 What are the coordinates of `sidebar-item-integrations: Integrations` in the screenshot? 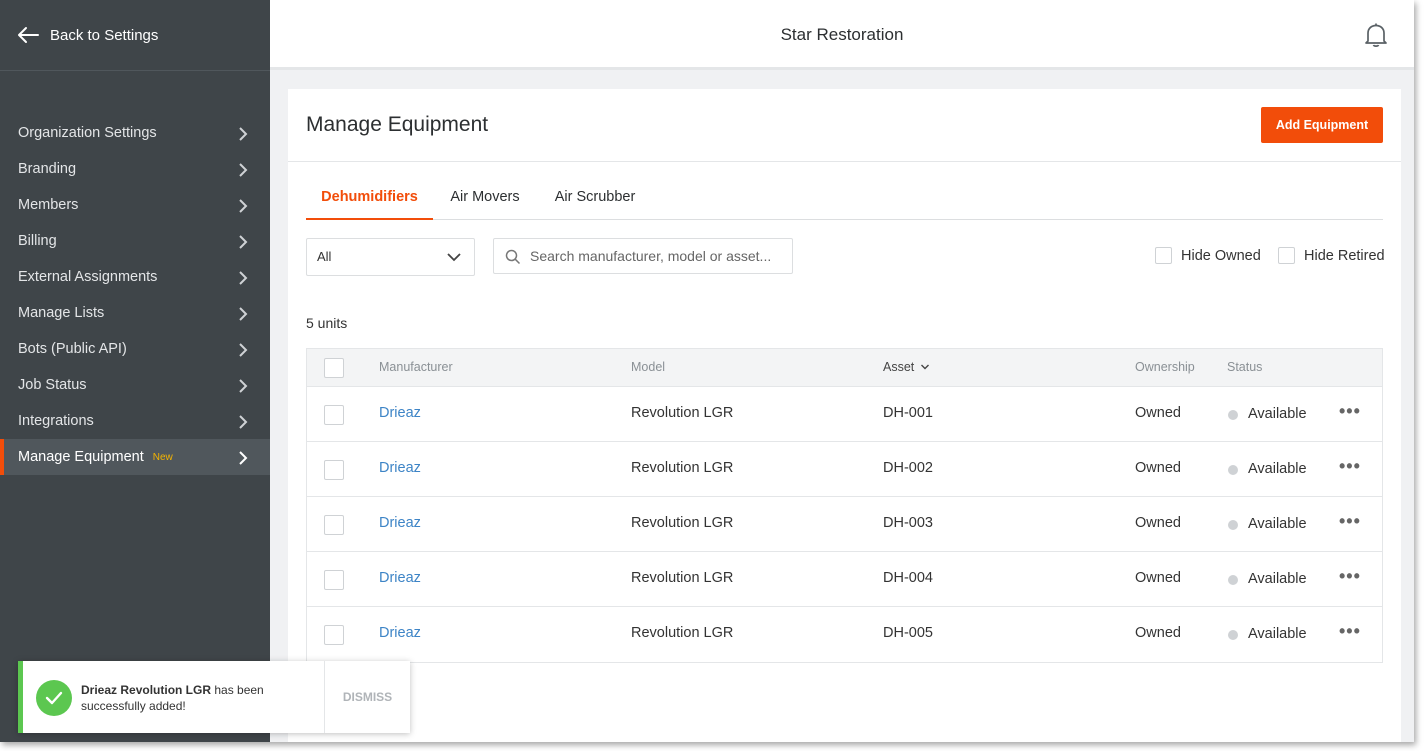 It's located at (135, 421).